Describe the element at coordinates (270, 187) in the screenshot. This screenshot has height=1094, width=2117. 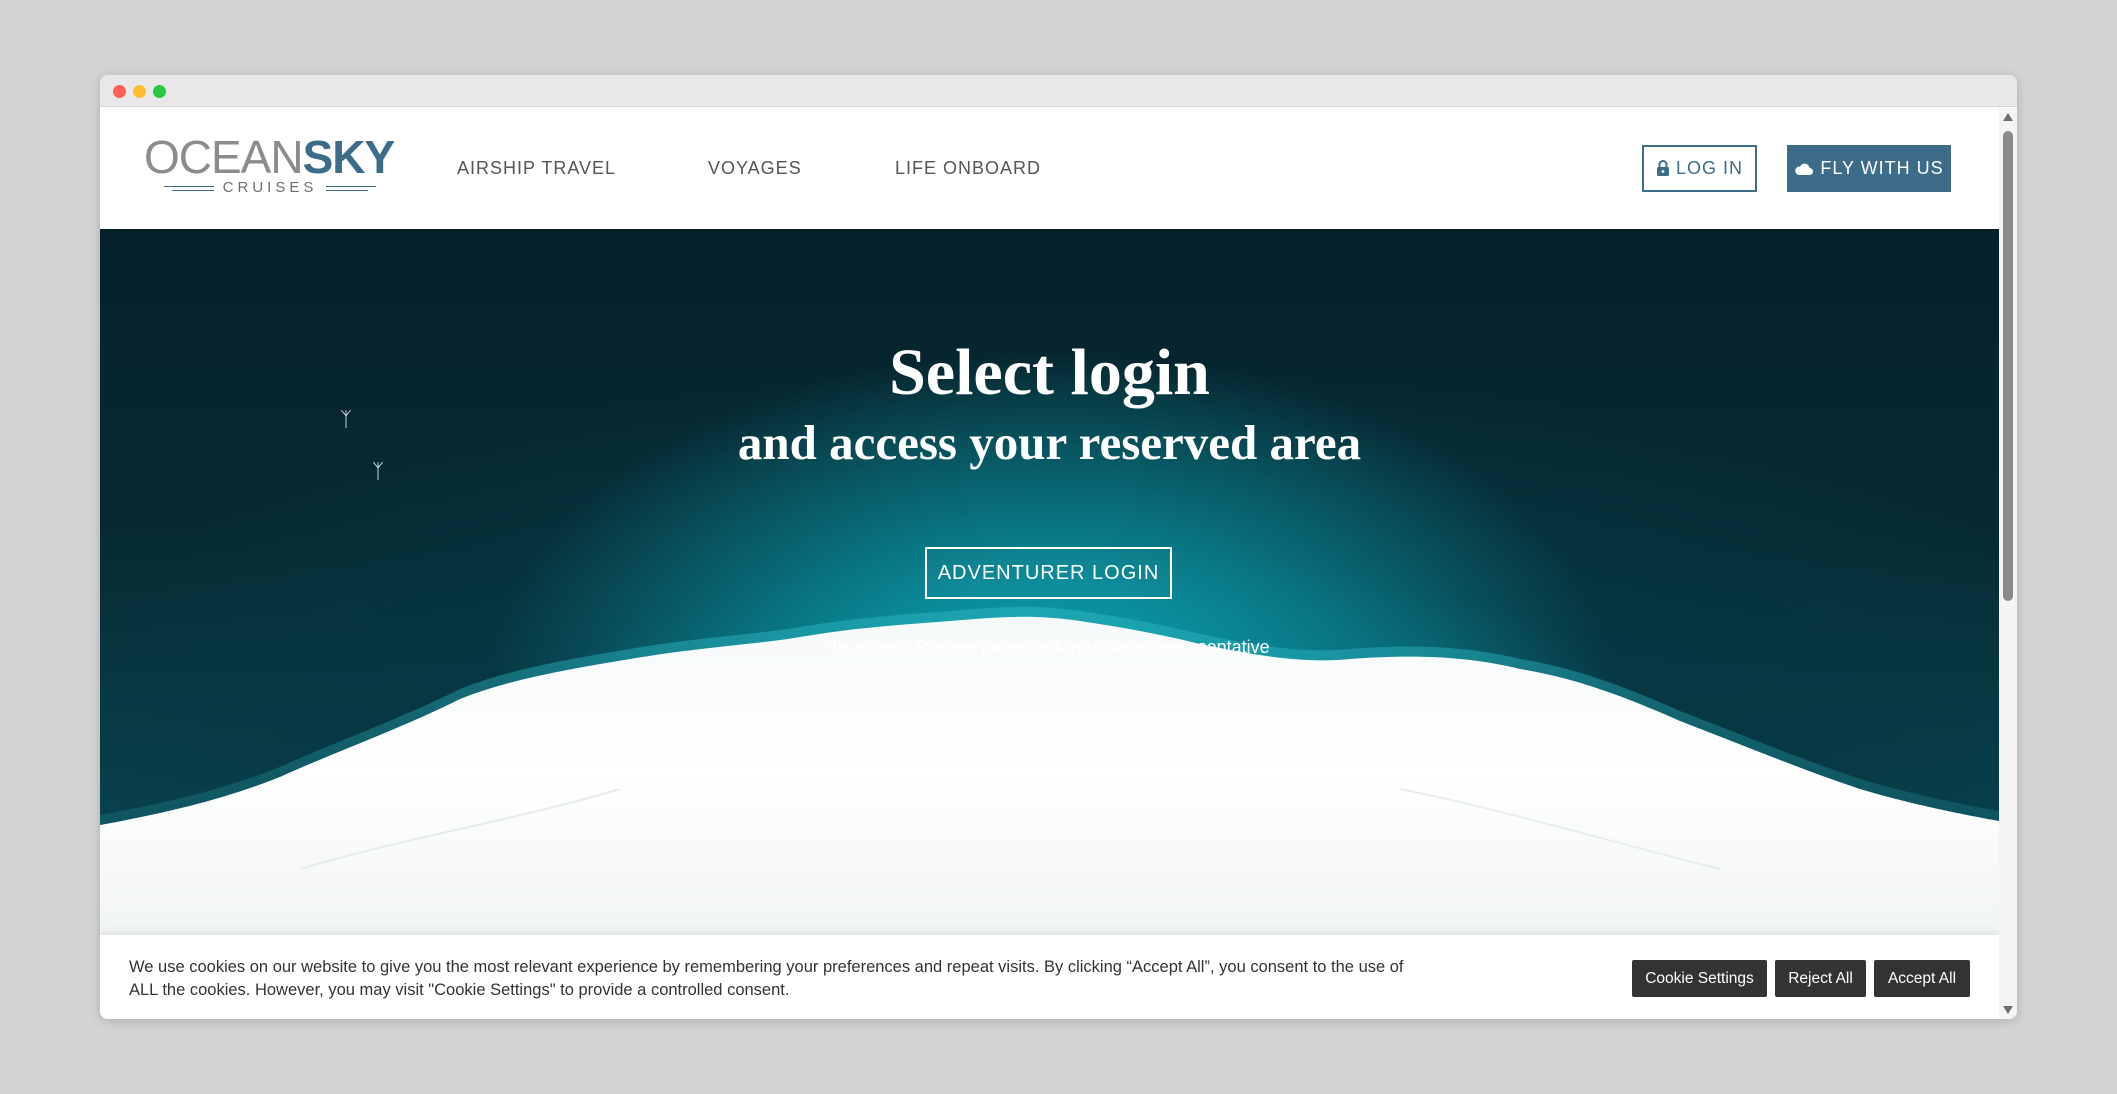
I see `logo-tagline: CRUISES` at that location.